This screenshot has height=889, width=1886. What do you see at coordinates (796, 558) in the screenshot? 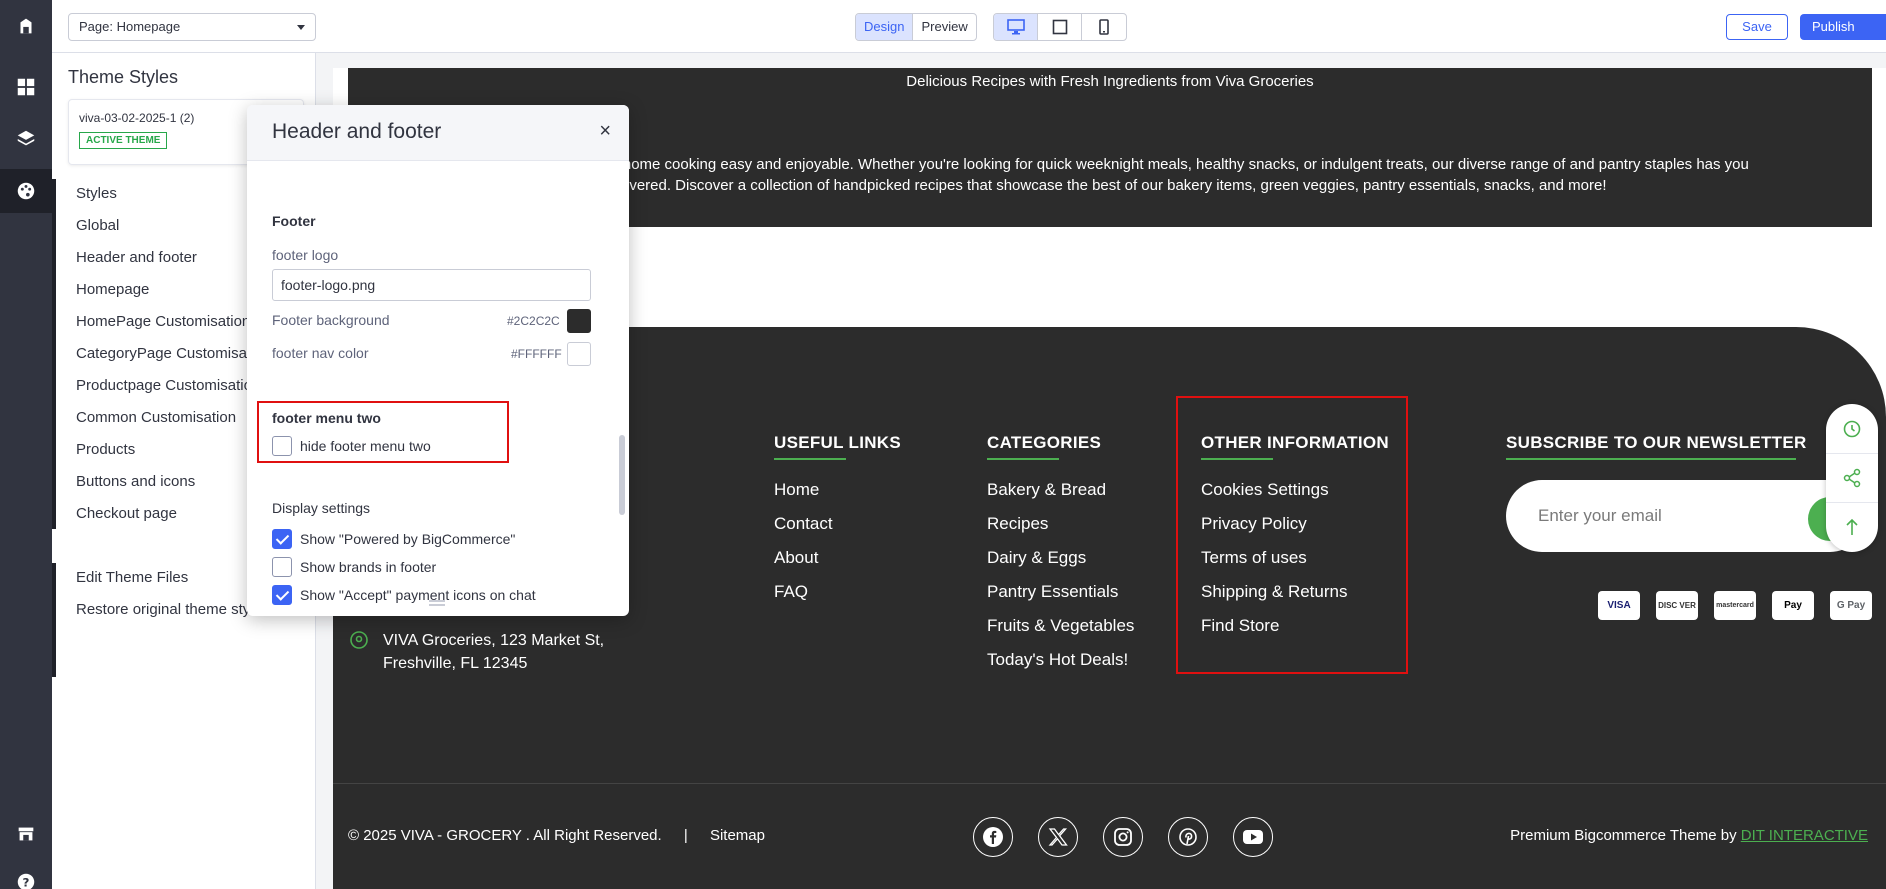
I see `footer-link-about: About` at bounding box center [796, 558].